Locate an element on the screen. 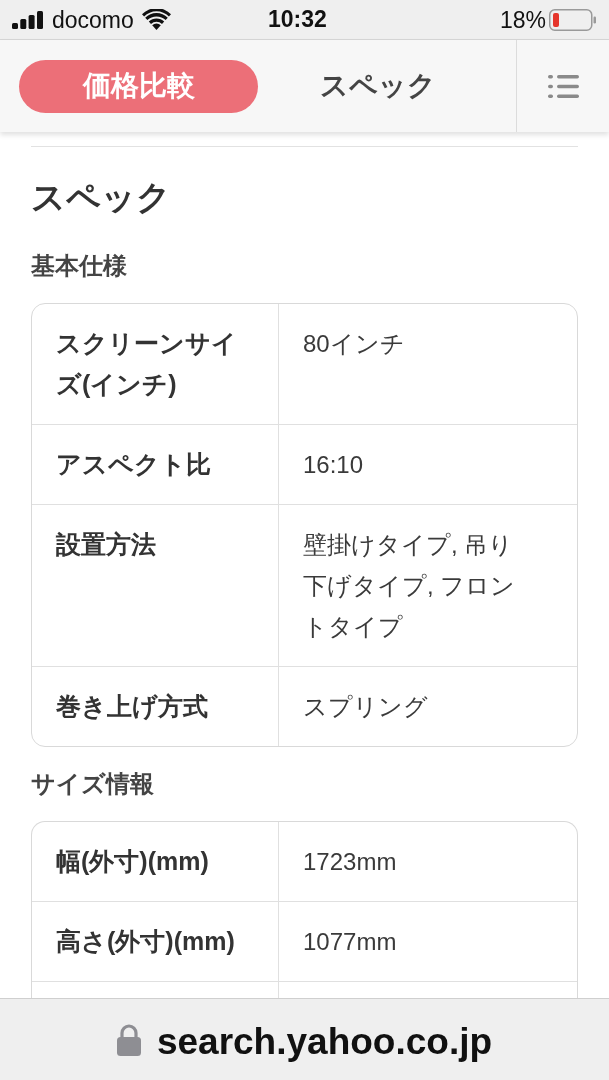 Image resolution: width=609 pixels, height=1080 pixels. lock-icon is located at coordinates (128, 1039).